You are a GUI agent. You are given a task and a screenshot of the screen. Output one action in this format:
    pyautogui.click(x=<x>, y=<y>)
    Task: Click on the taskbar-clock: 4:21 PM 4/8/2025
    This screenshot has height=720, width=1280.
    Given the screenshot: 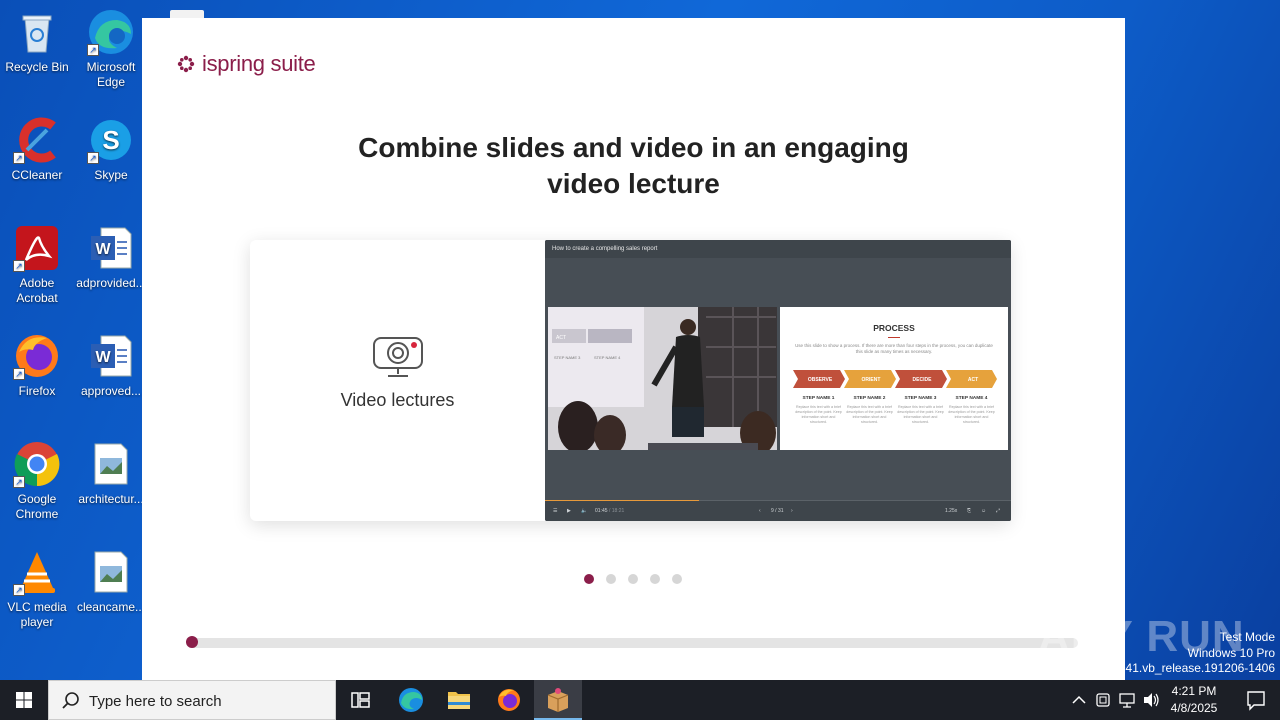 What is the action you would take?
    pyautogui.click(x=1194, y=700)
    